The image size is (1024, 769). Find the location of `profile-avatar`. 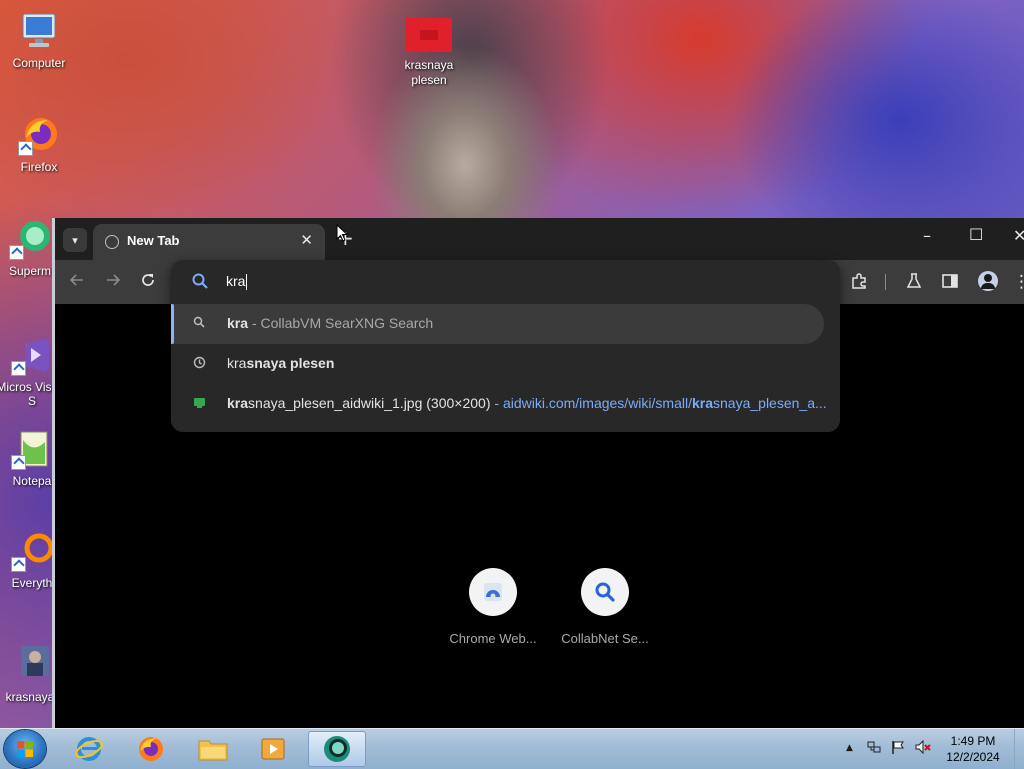

profile-avatar is located at coordinates (988, 281).